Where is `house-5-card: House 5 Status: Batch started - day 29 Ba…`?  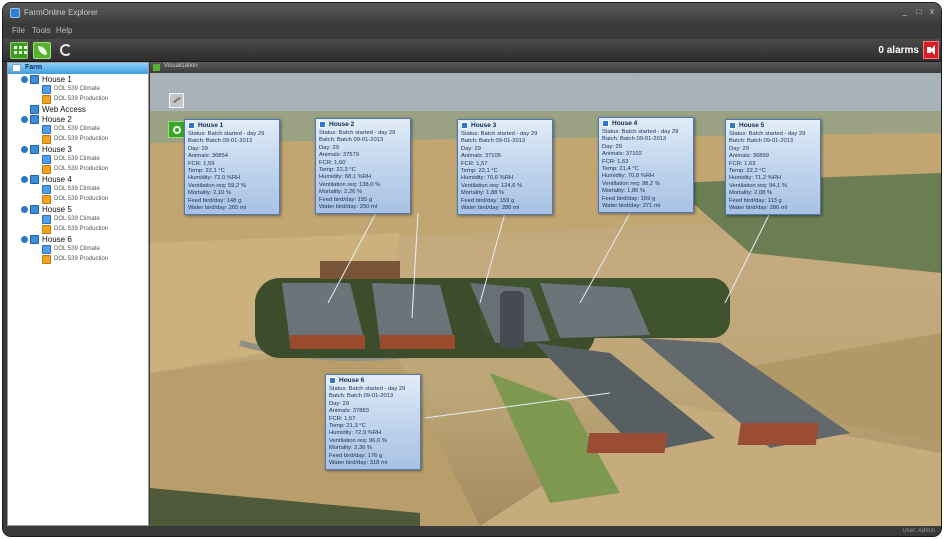
house-5-card: House 5 Status: Batch started - day 29 Ba… is located at coordinates (773, 167).